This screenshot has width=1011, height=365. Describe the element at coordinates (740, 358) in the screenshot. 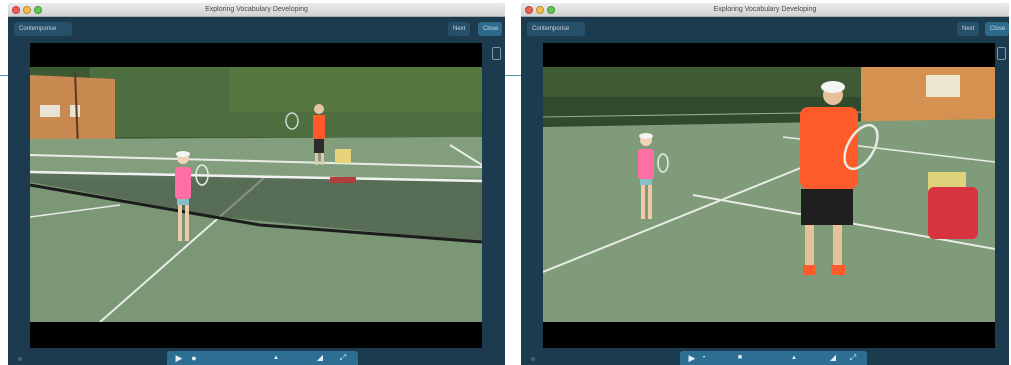

I see `stop-icon: ■` at that location.